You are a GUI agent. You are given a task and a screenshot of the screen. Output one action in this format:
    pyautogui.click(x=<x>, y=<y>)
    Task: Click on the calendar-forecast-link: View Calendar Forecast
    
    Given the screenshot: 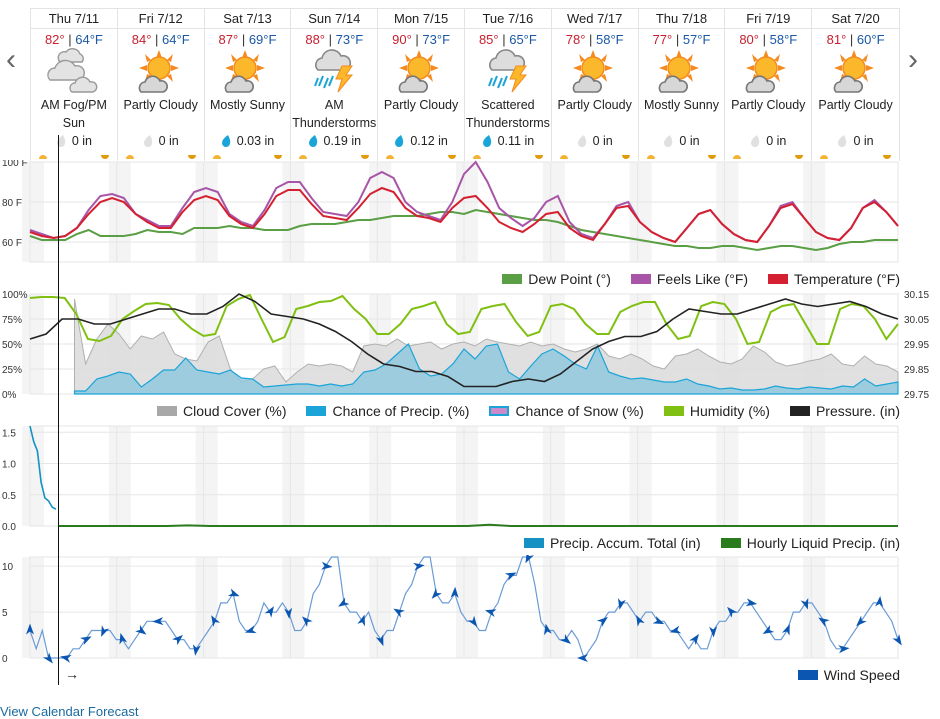 What is the action you would take?
    pyautogui.click(x=69, y=711)
    